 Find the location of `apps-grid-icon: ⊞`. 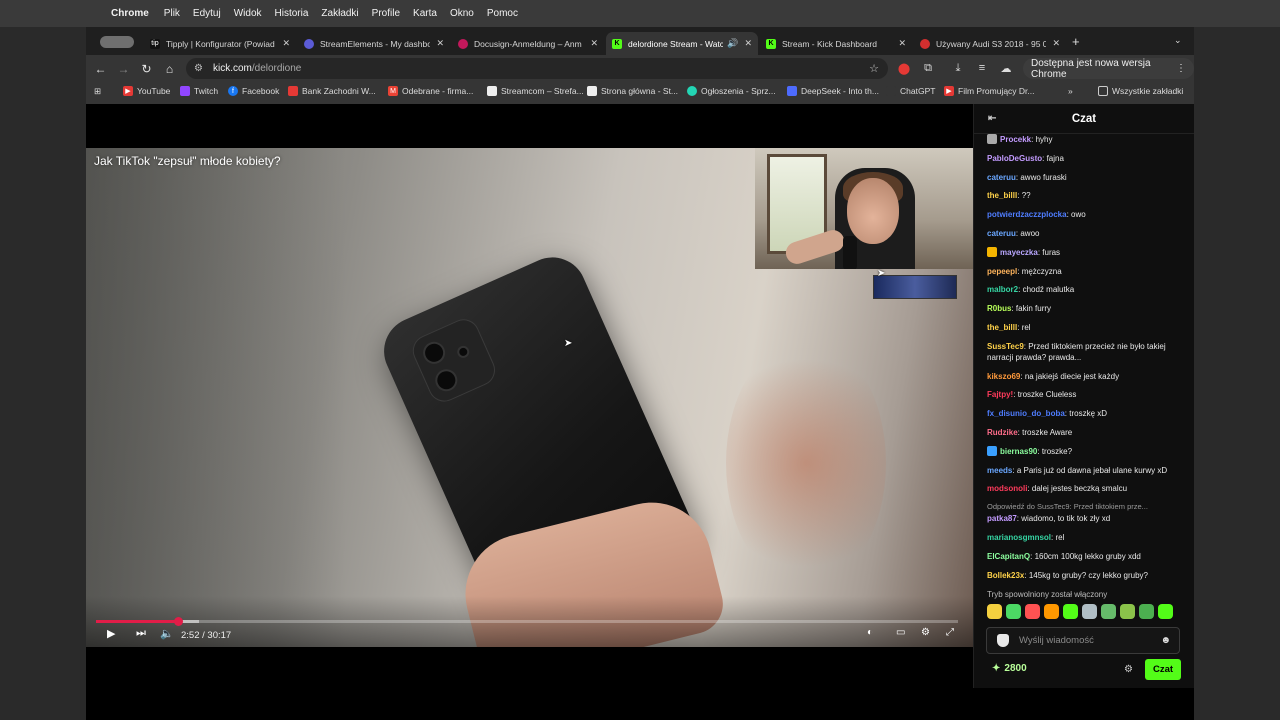

apps-grid-icon: ⊞ is located at coordinates (97, 91).